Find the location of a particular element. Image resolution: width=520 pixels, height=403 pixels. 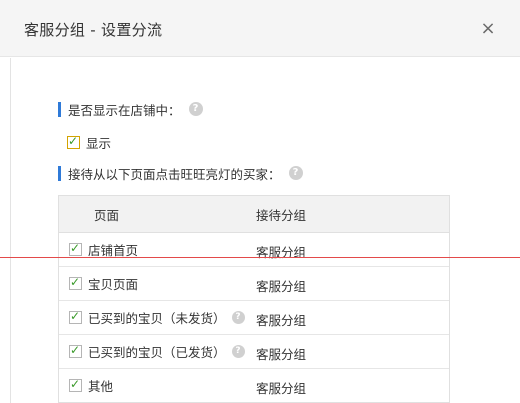

display-checkbox: 显示 is located at coordinates (89, 142).